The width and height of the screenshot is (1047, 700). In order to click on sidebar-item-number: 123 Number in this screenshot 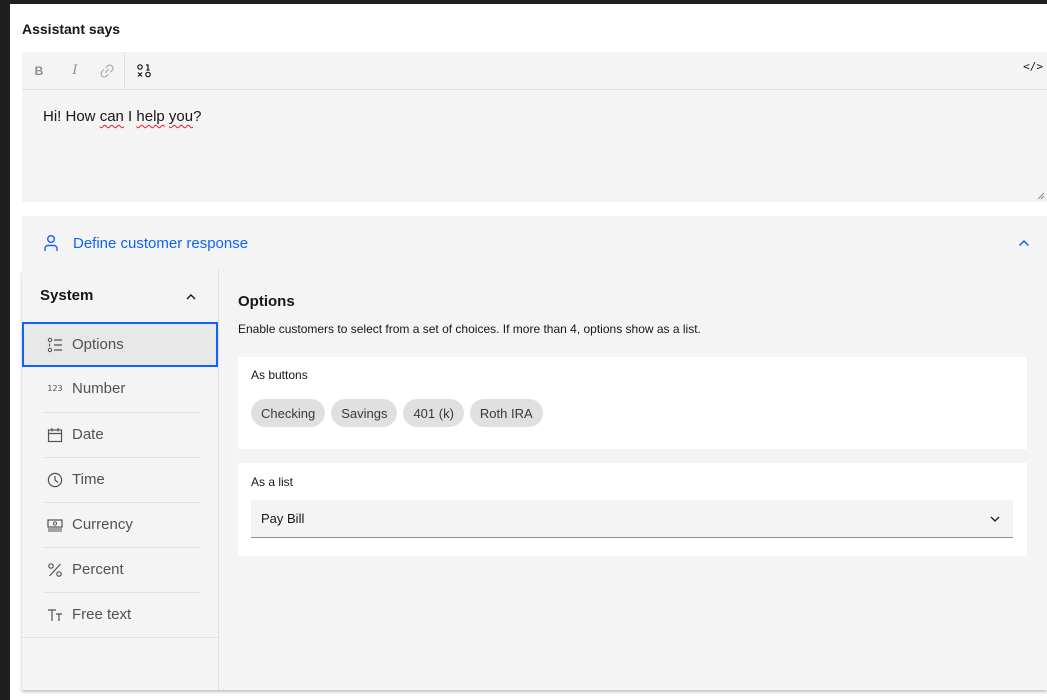, I will do `click(120, 388)`.